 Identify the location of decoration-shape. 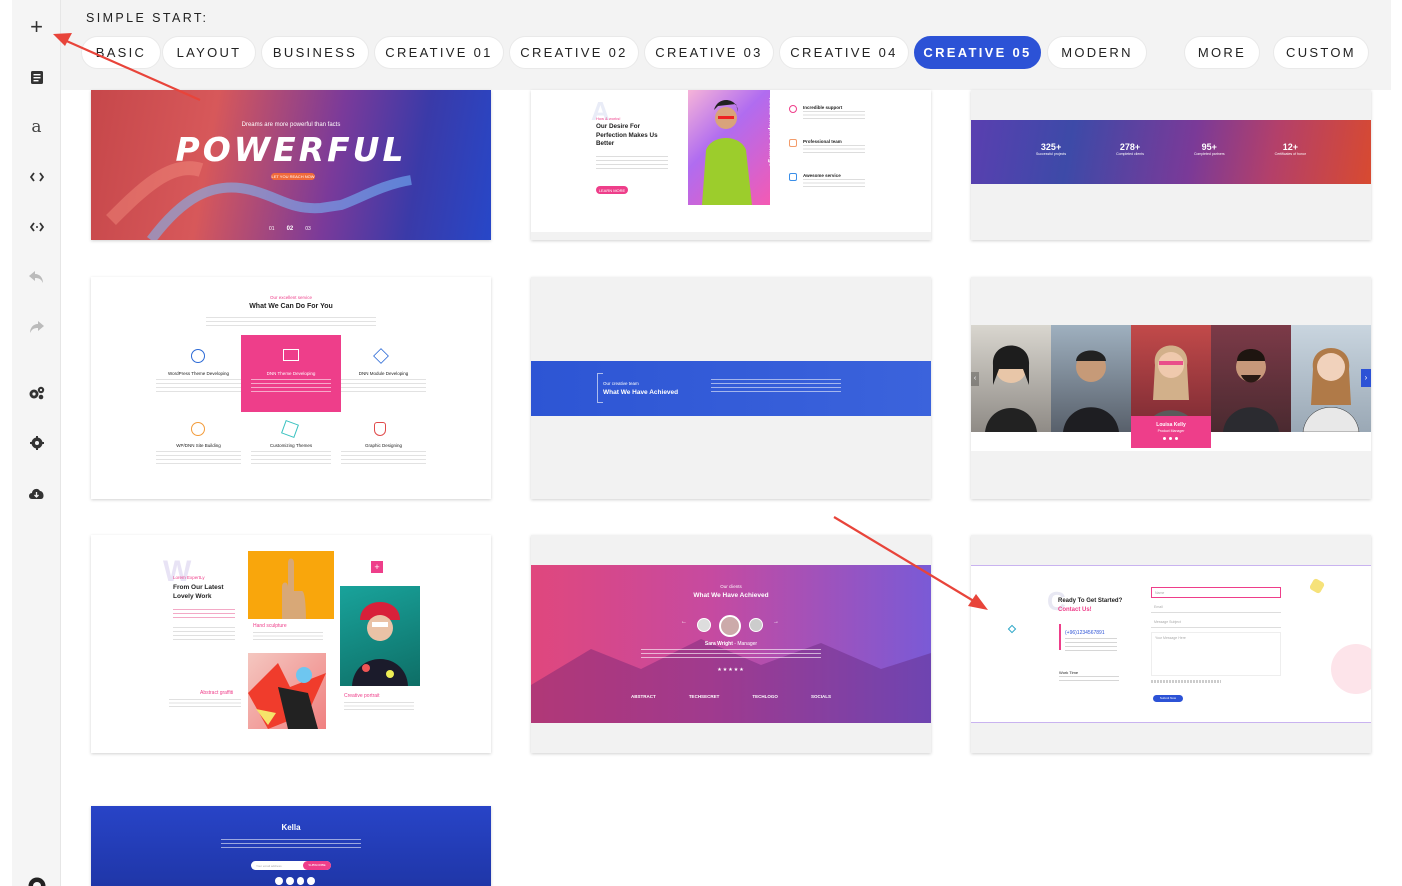
(1317, 586).